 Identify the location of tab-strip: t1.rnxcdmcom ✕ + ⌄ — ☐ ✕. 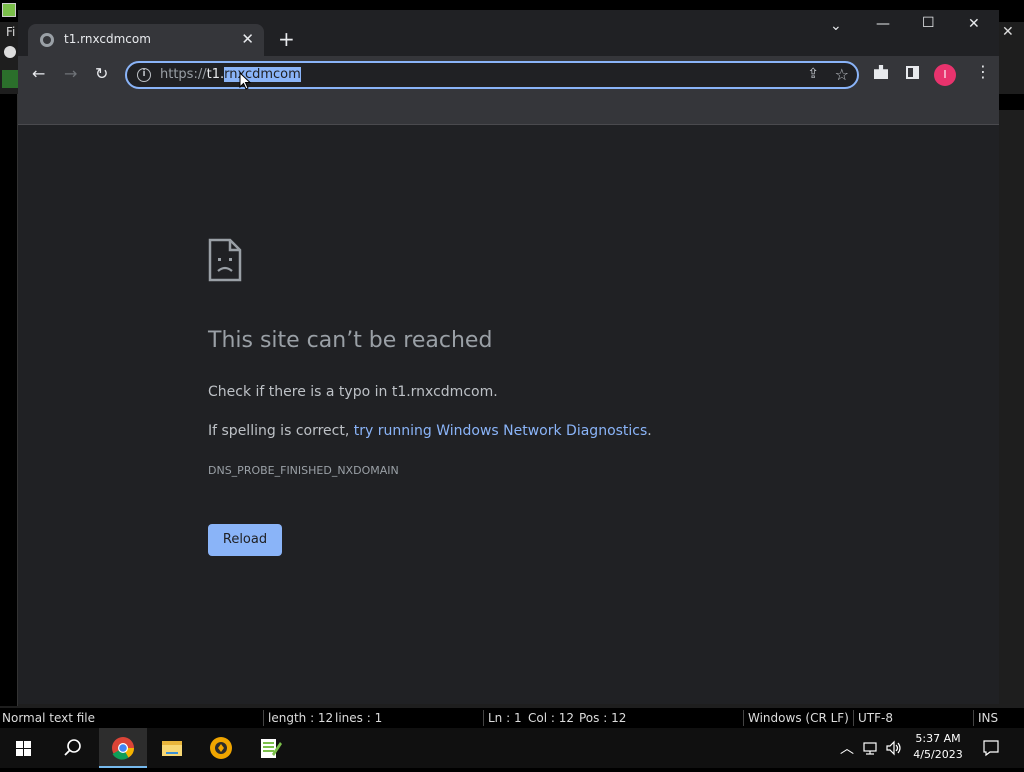
(508, 33).